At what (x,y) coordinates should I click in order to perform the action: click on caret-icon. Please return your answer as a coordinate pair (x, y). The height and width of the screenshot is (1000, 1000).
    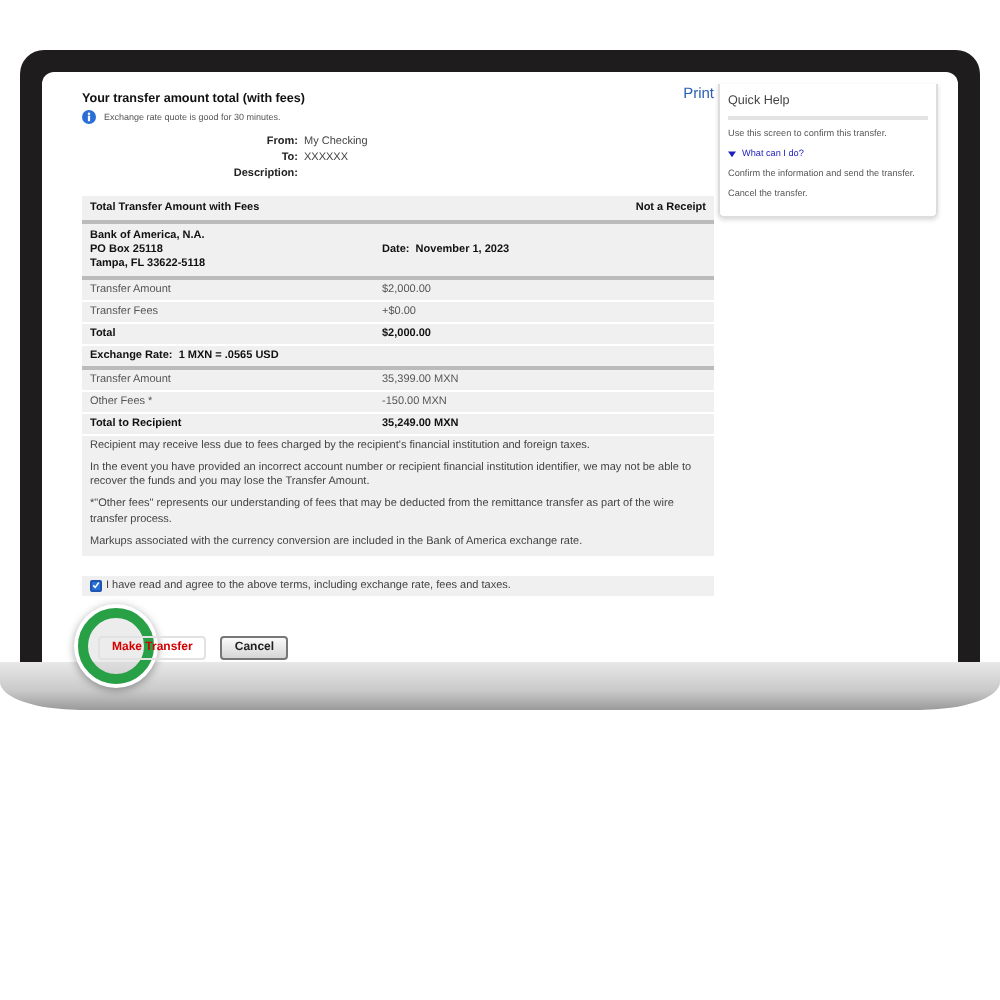
    Looking at the image, I should click on (732, 154).